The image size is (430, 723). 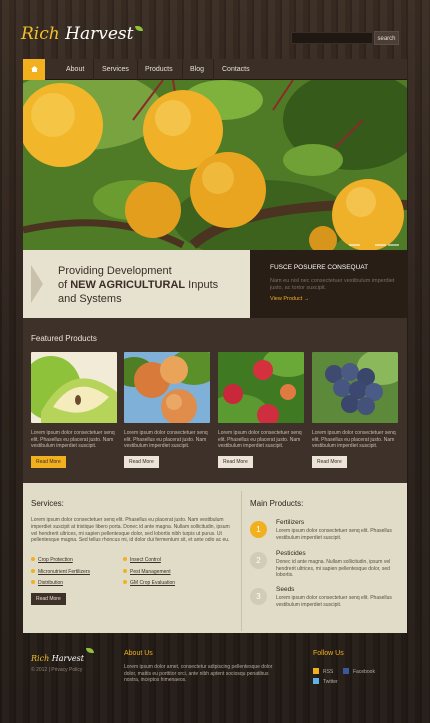 I want to click on service-link-micronutrient: Micronutrient Fertilizers, so click(x=60, y=572).